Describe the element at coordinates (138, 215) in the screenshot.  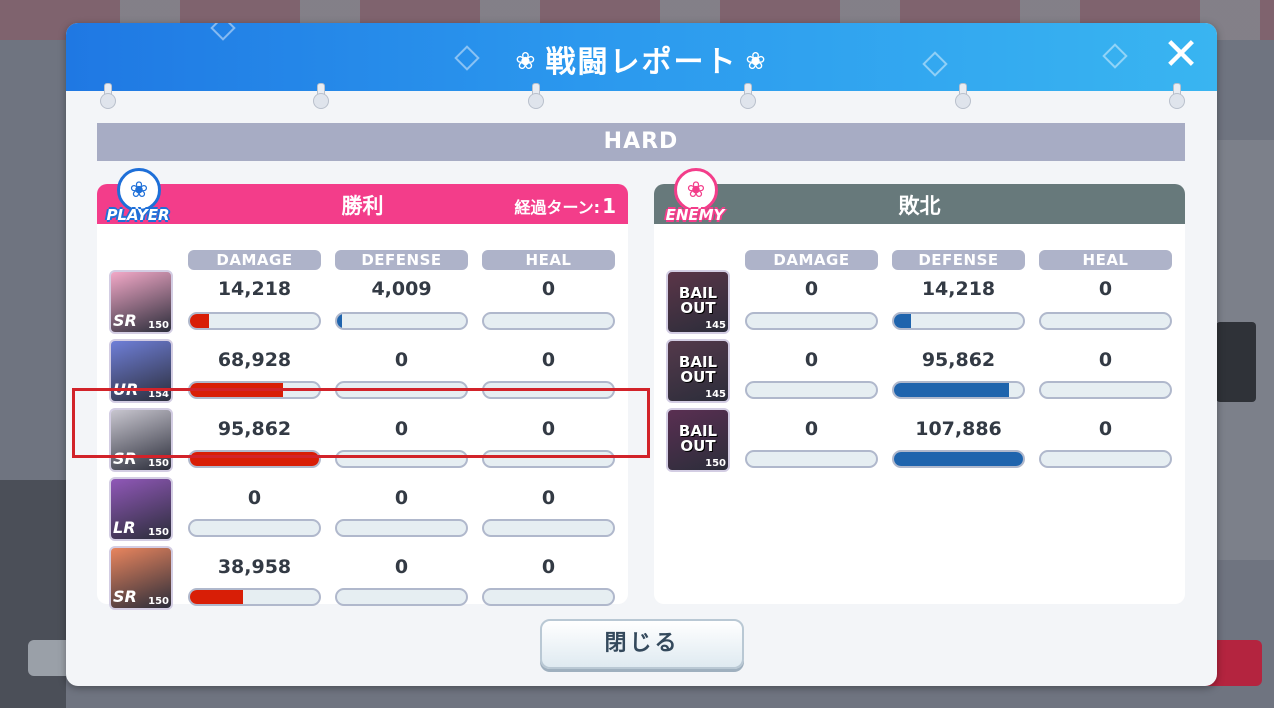
I see `player-badge-label: PLAYER` at that location.